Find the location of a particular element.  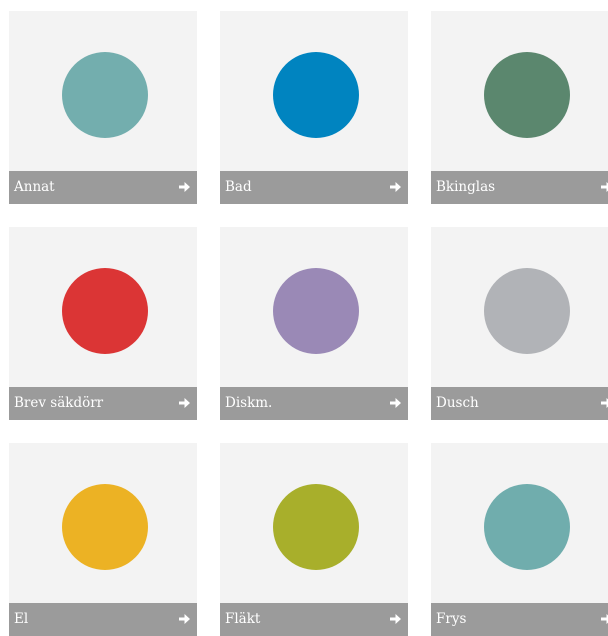

tile-label: Brev säkdörr is located at coordinates (59, 403).